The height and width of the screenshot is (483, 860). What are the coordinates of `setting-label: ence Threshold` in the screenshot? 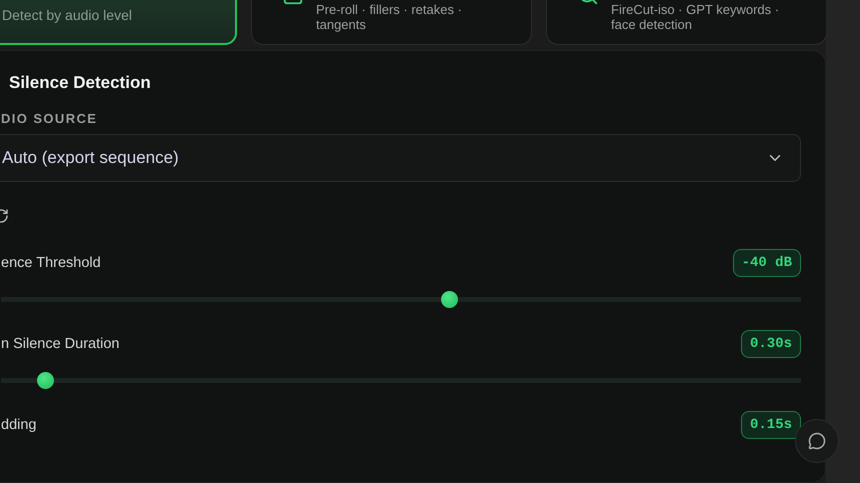 It's located at (51, 263).